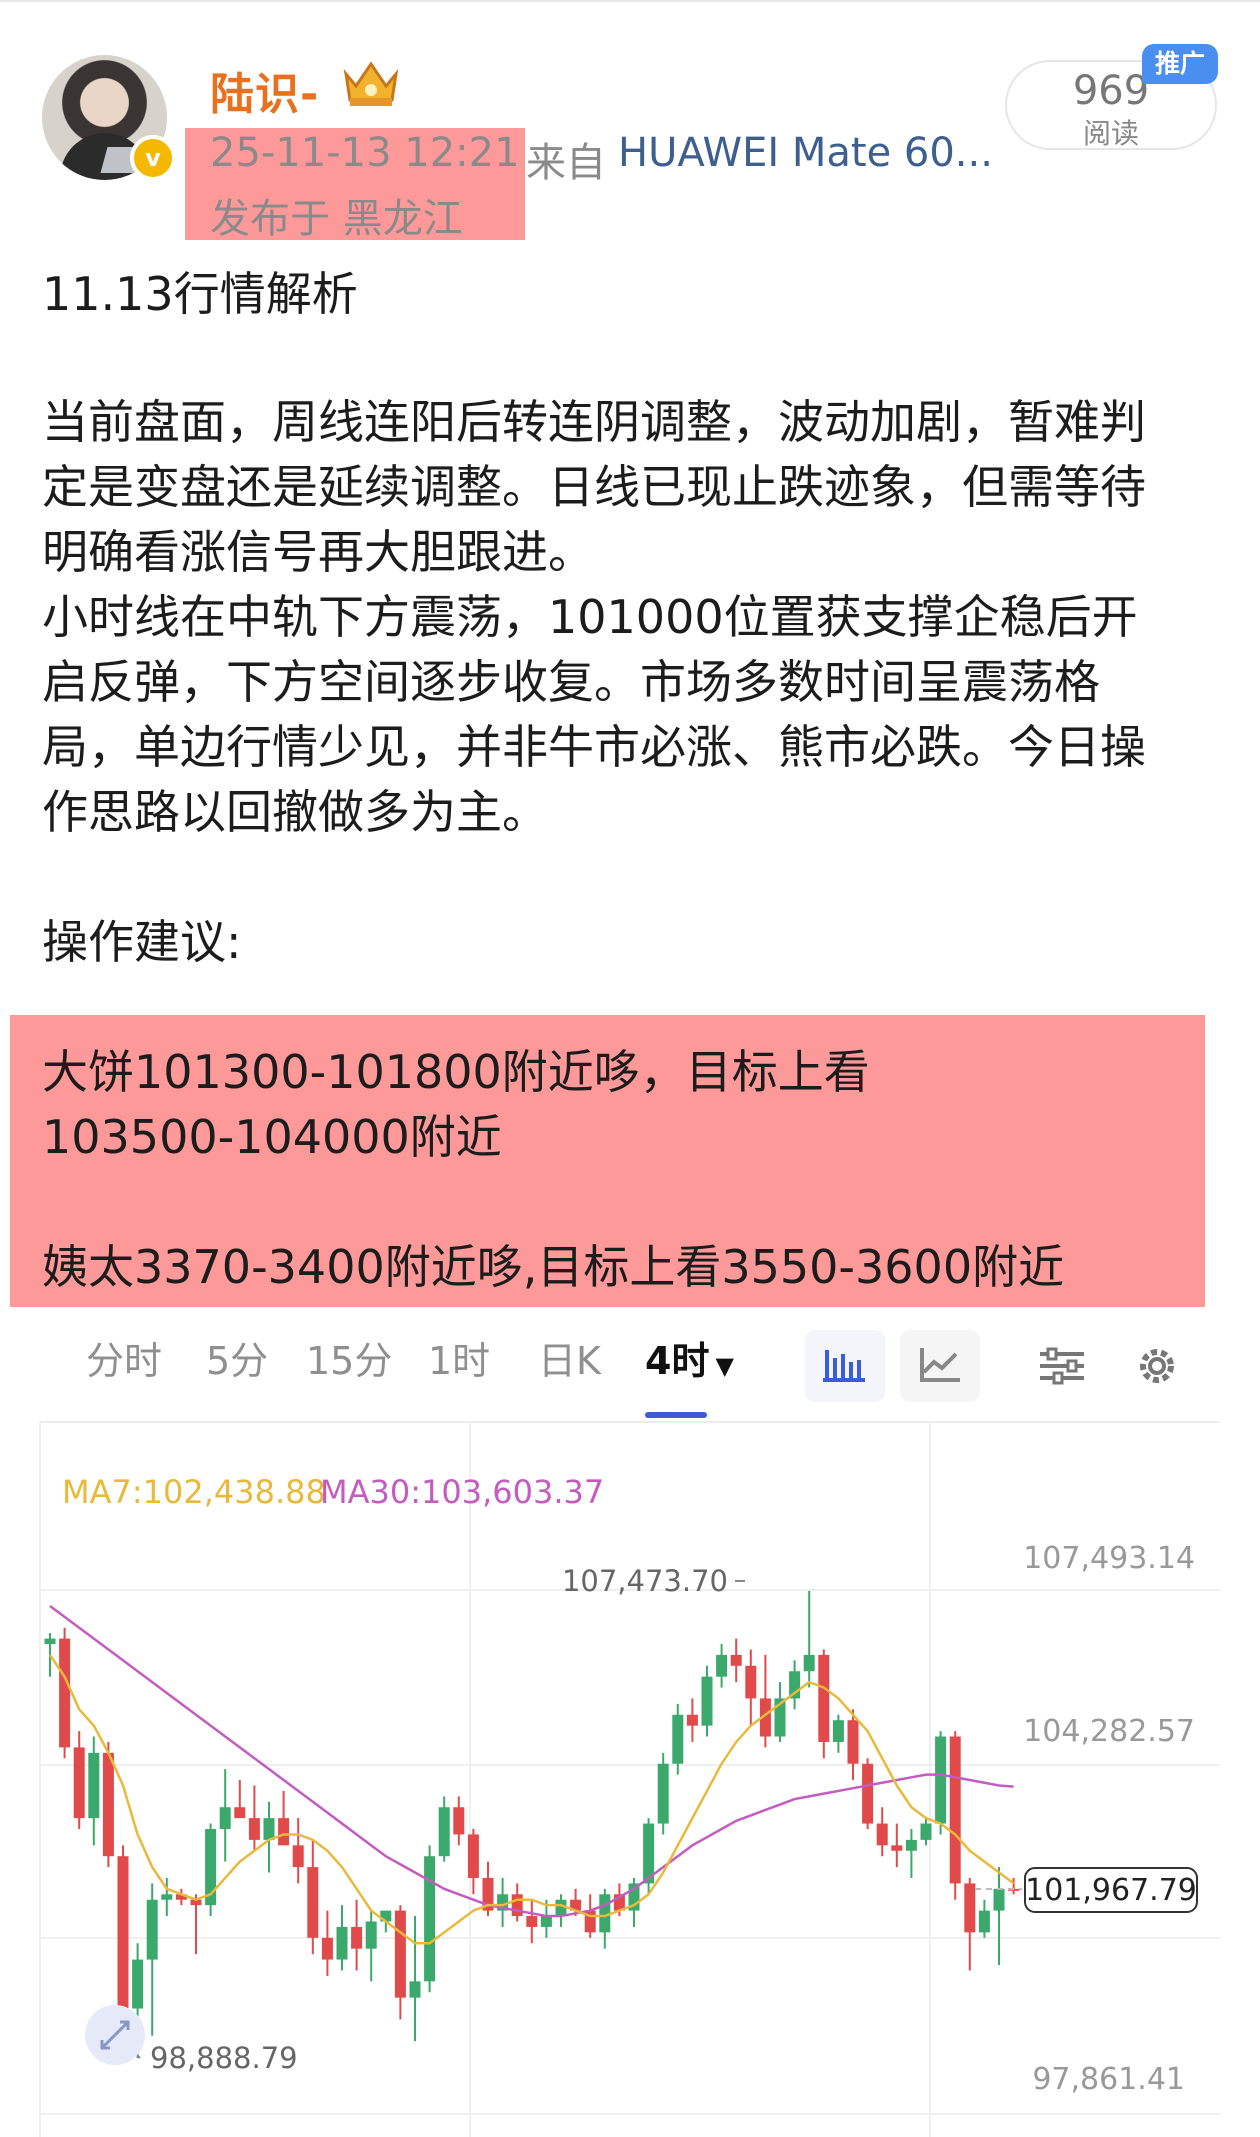 Image resolution: width=1260 pixels, height=2137 pixels. Describe the element at coordinates (553, 1267) in the screenshot. I see `advice-line: 姨太3370-3400附近哆,目标上看3550-3600附近` at that location.